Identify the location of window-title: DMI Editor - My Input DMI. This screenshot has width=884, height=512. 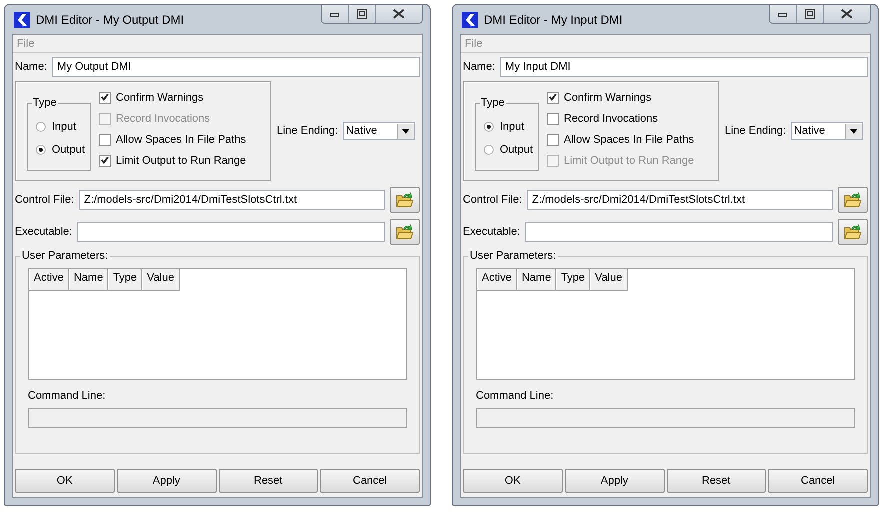
(554, 19).